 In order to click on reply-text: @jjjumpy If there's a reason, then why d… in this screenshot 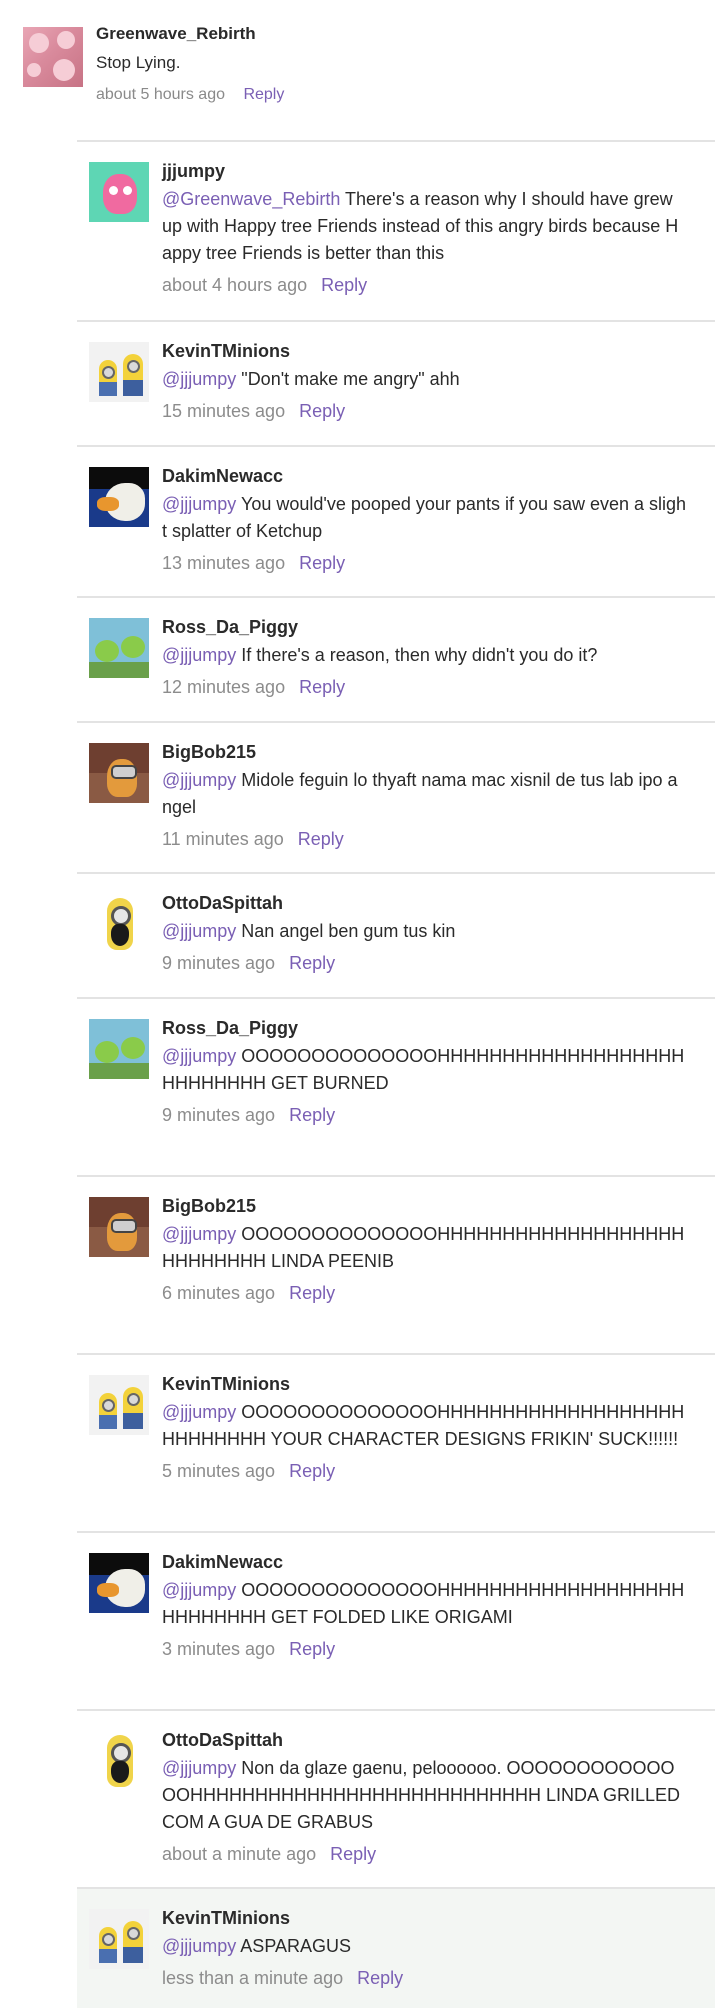, I will do `click(424, 655)`.